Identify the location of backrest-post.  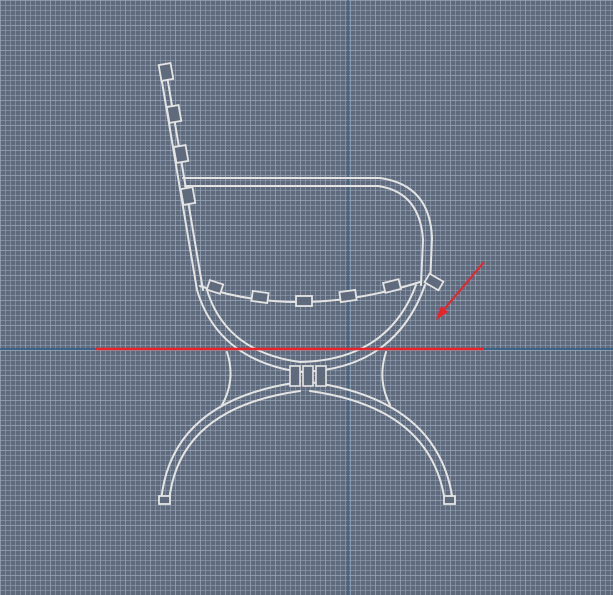
(178, 180).